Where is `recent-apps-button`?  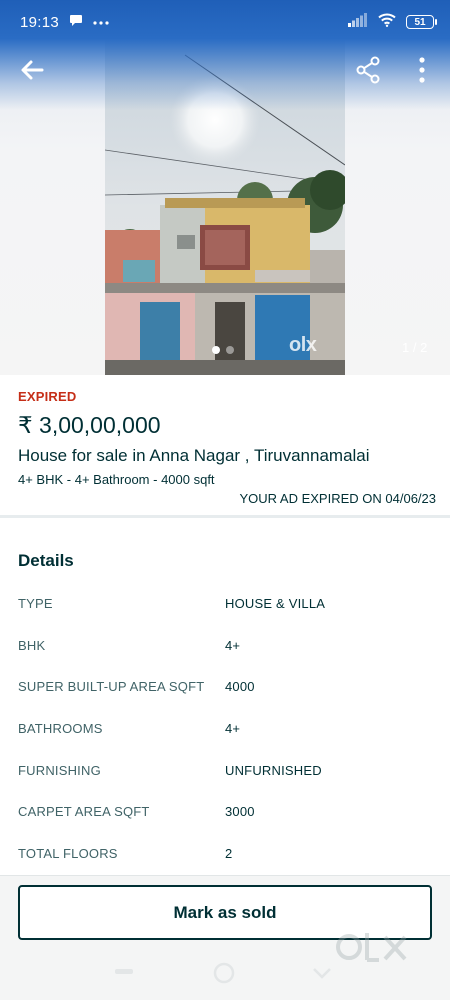 recent-apps-button is located at coordinates (124, 971).